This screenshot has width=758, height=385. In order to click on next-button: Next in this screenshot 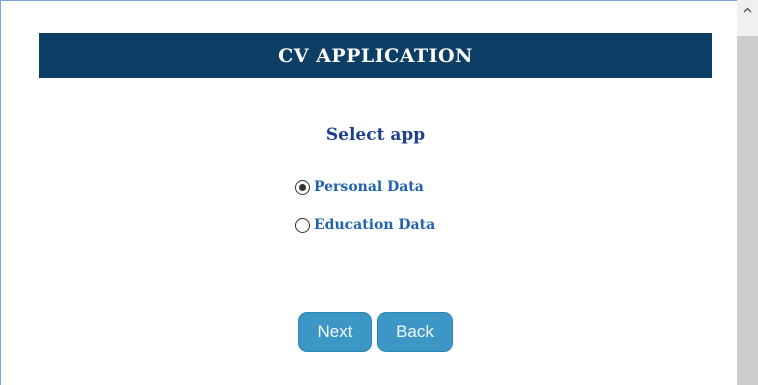, I will do `click(335, 332)`.